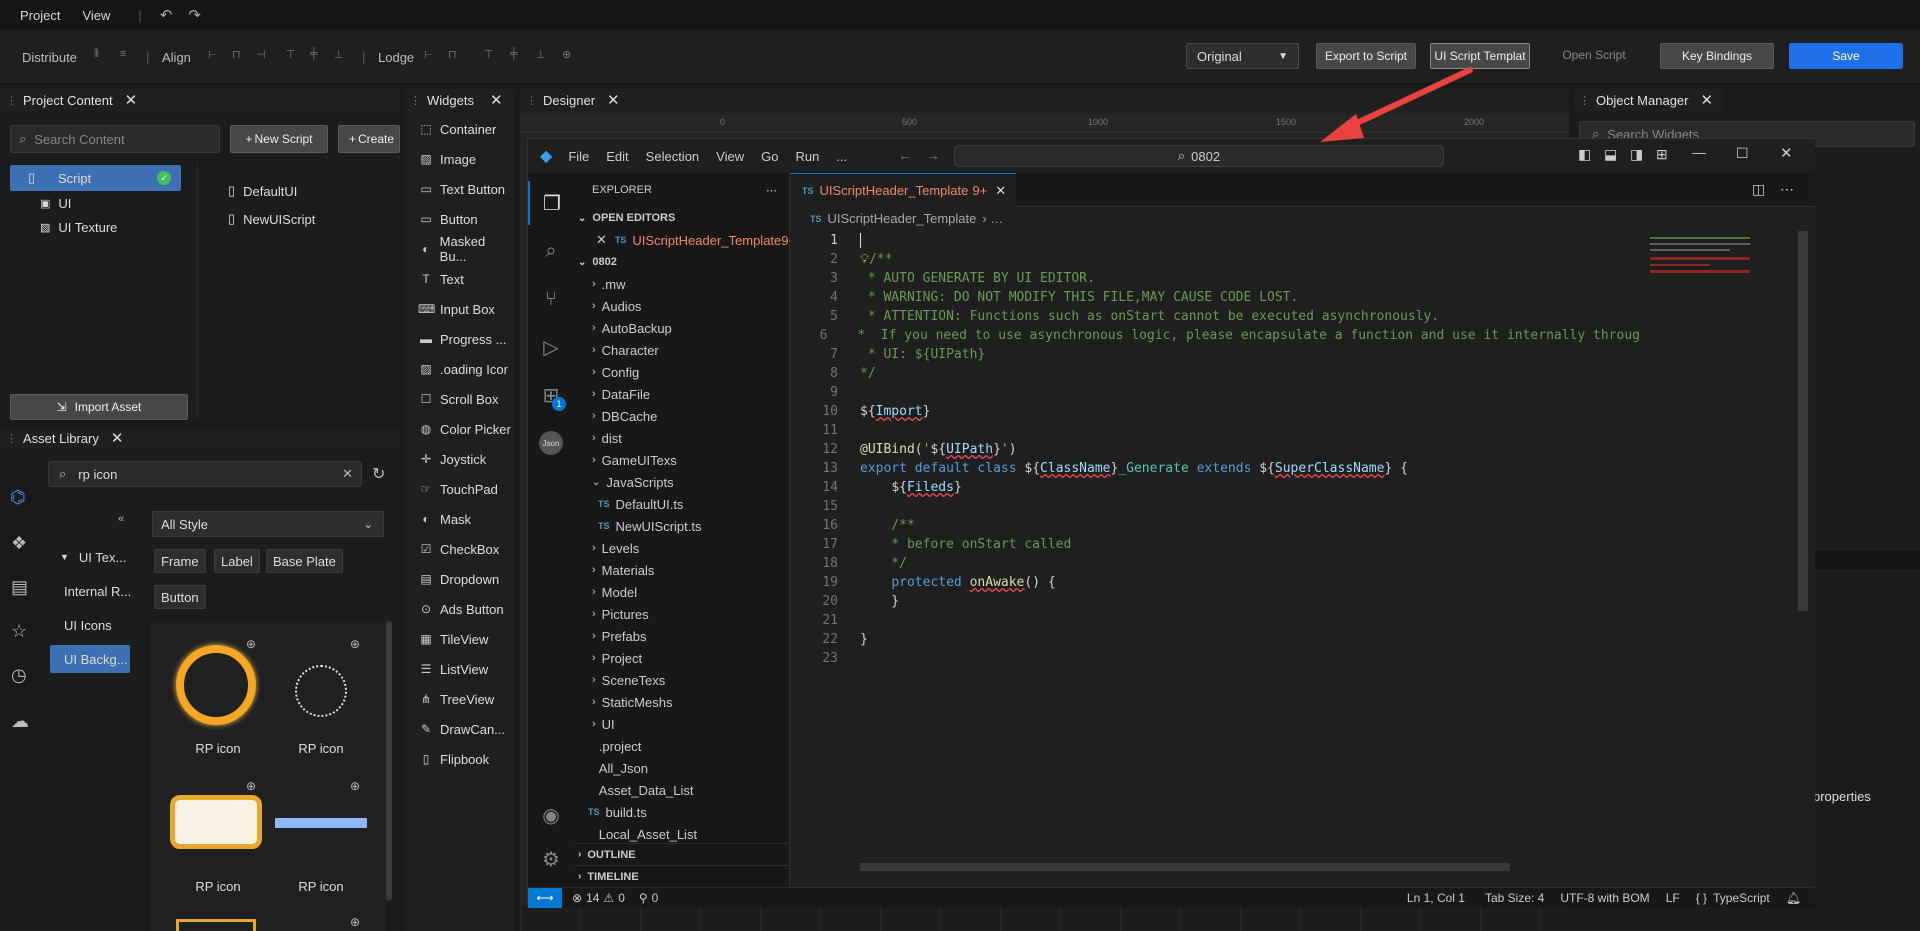  Describe the element at coordinates (933, 155) in the screenshot. I see `forward-arrow-icon: →` at that location.